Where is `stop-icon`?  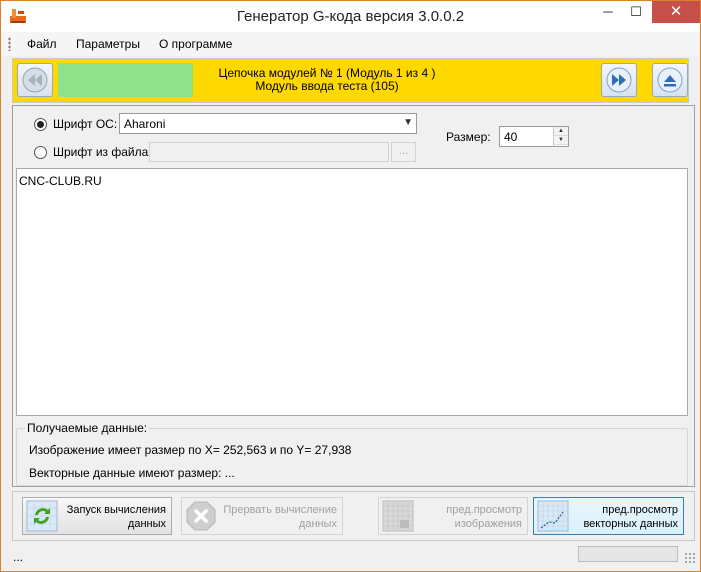
stop-icon is located at coordinates (201, 516).